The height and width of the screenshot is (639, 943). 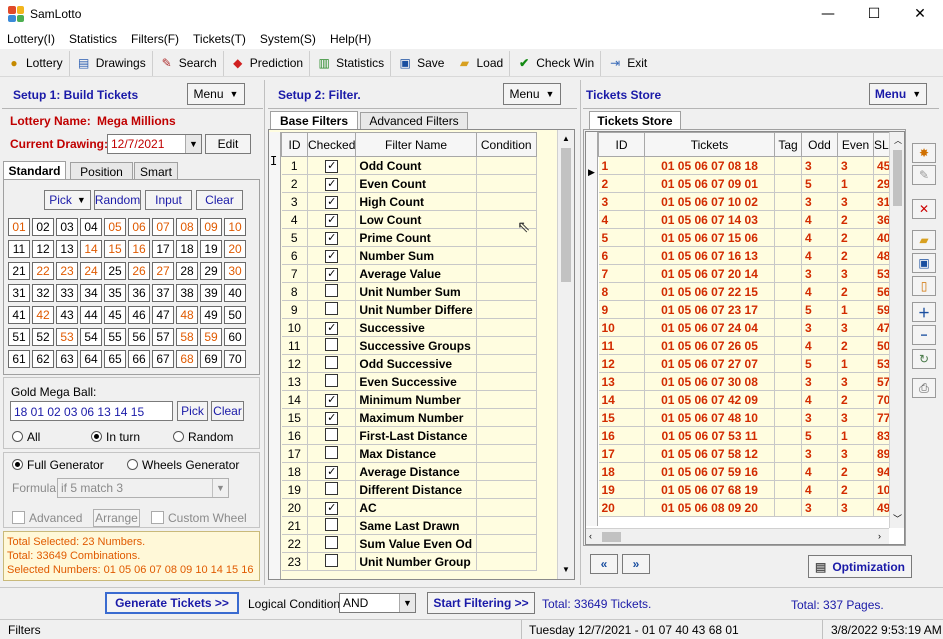 What do you see at coordinates (163, 337) in the screenshot?
I see `number-cell: 57` at bounding box center [163, 337].